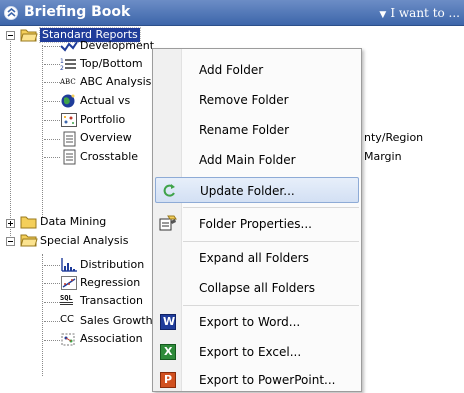  I want to click on menu-item-remove-folder: Remove Folder, so click(257, 100).